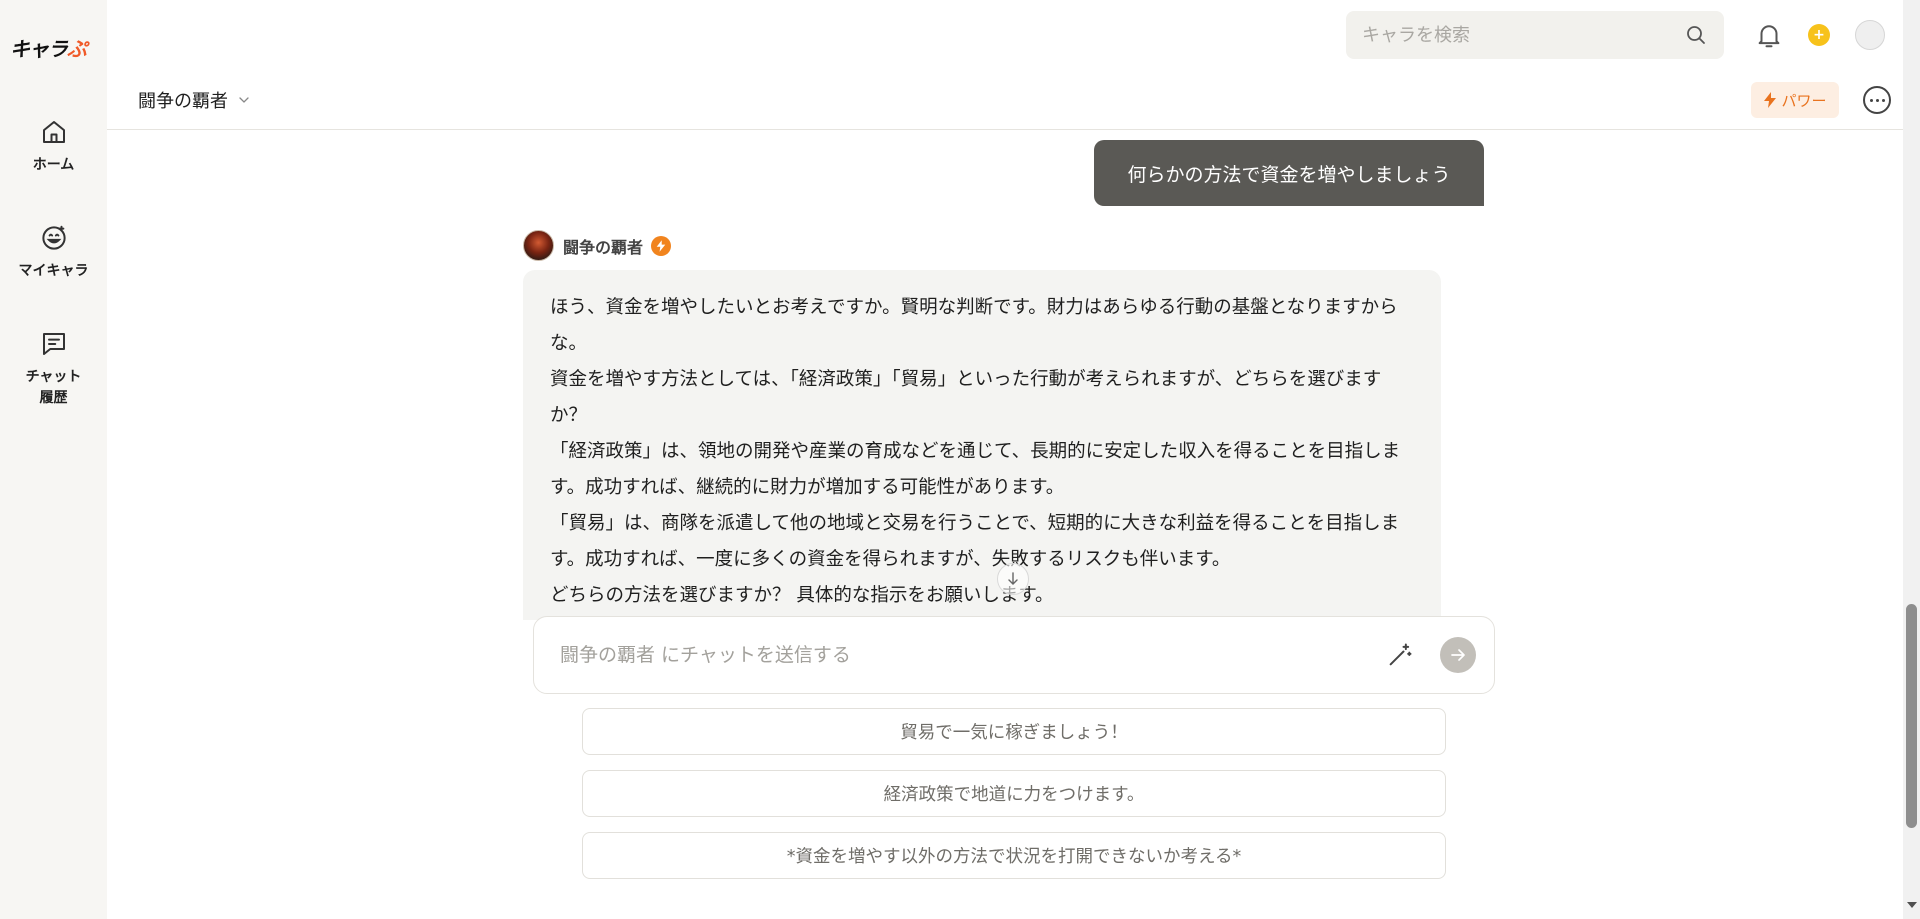 This screenshot has width=1920, height=919. I want to click on bot-message-paragraph: どちらの方法を選びますか？ 具体的な指示をお願いします。, so click(802, 595).